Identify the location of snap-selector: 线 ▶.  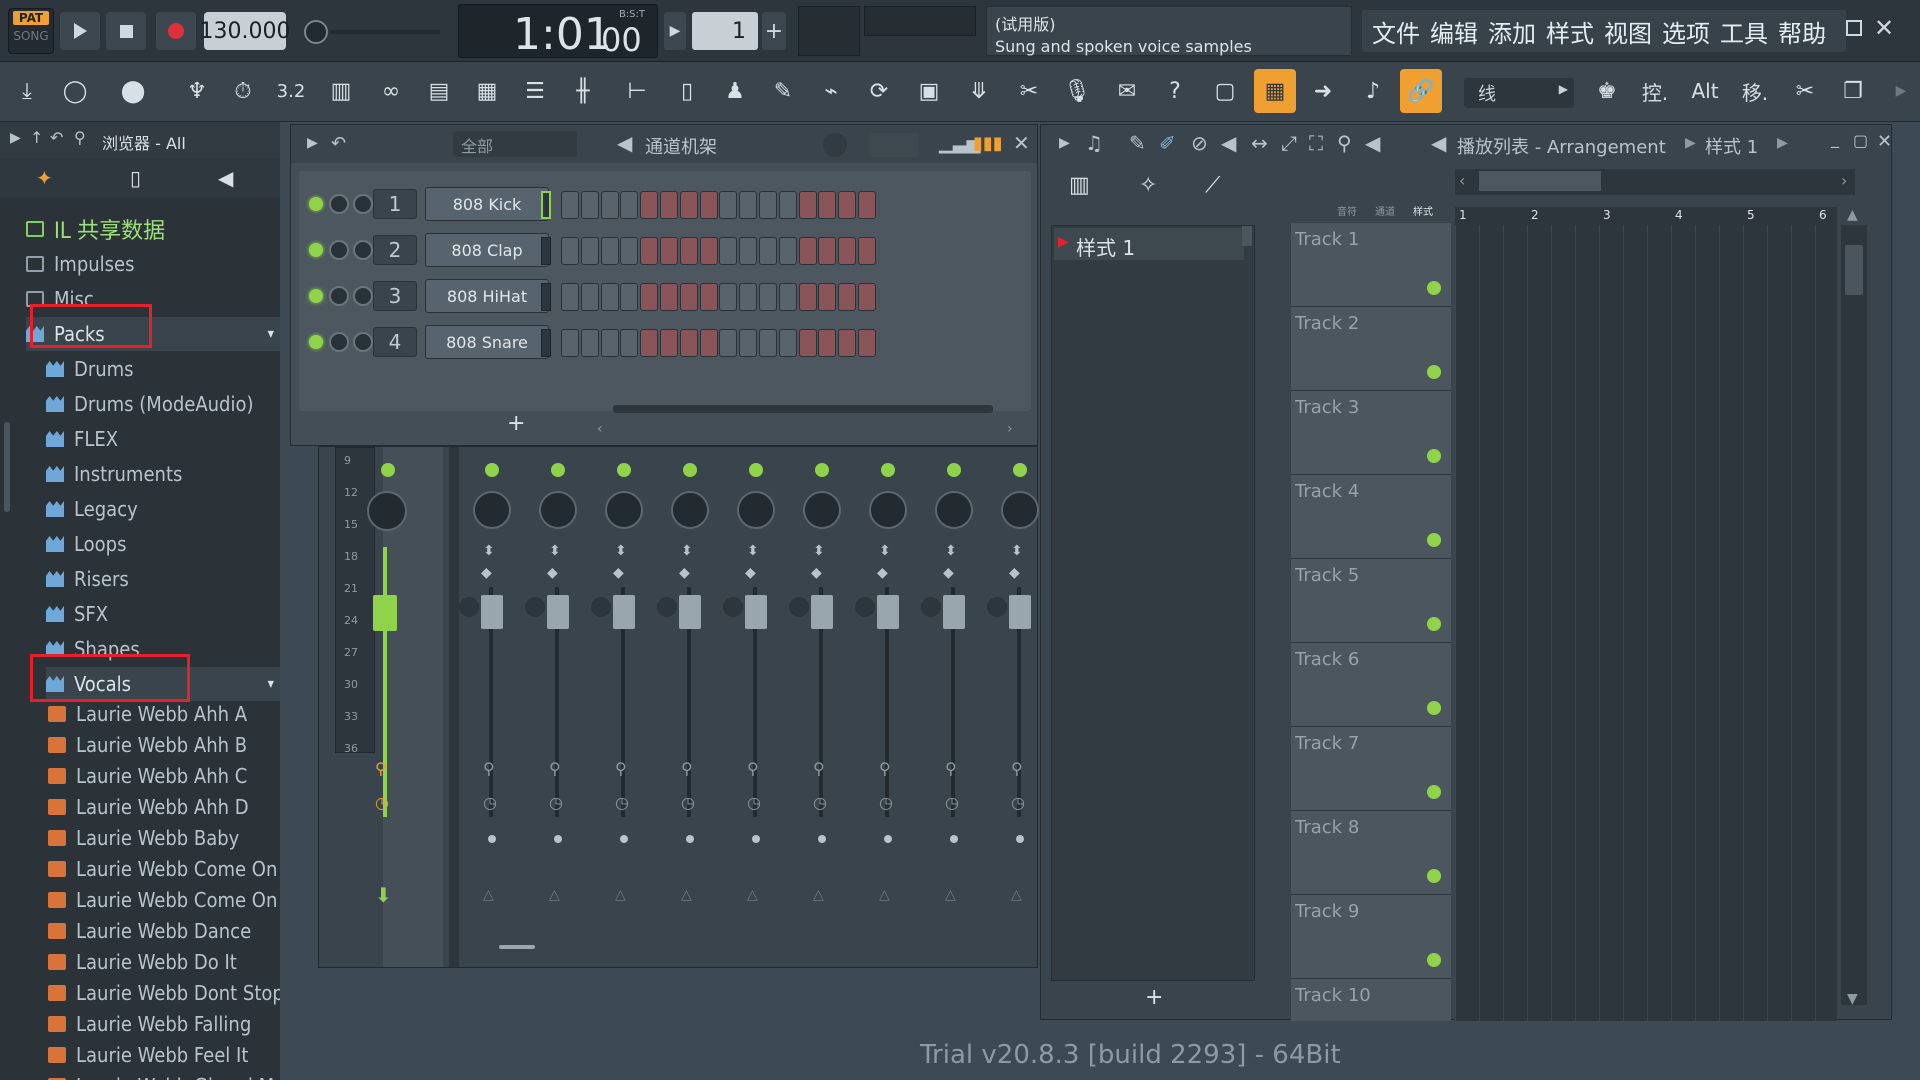
(1519, 93).